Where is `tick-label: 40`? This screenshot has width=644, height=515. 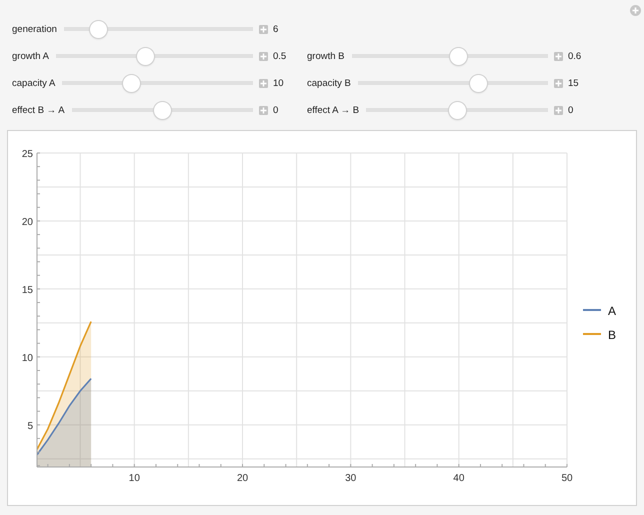
tick-label: 40 is located at coordinates (458, 478).